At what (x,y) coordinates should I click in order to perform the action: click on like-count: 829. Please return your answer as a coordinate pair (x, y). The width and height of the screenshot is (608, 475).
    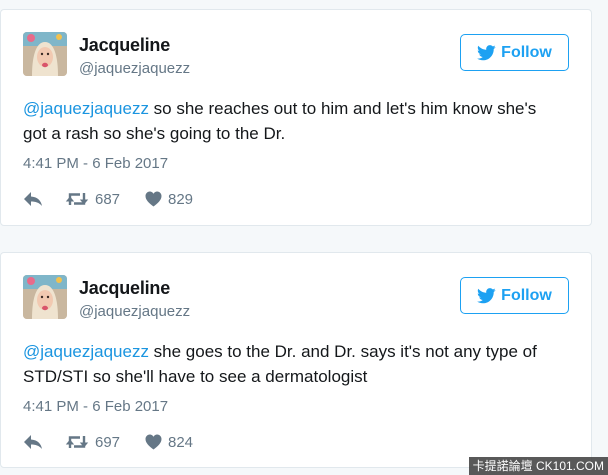
    Looking at the image, I should click on (181, 199).